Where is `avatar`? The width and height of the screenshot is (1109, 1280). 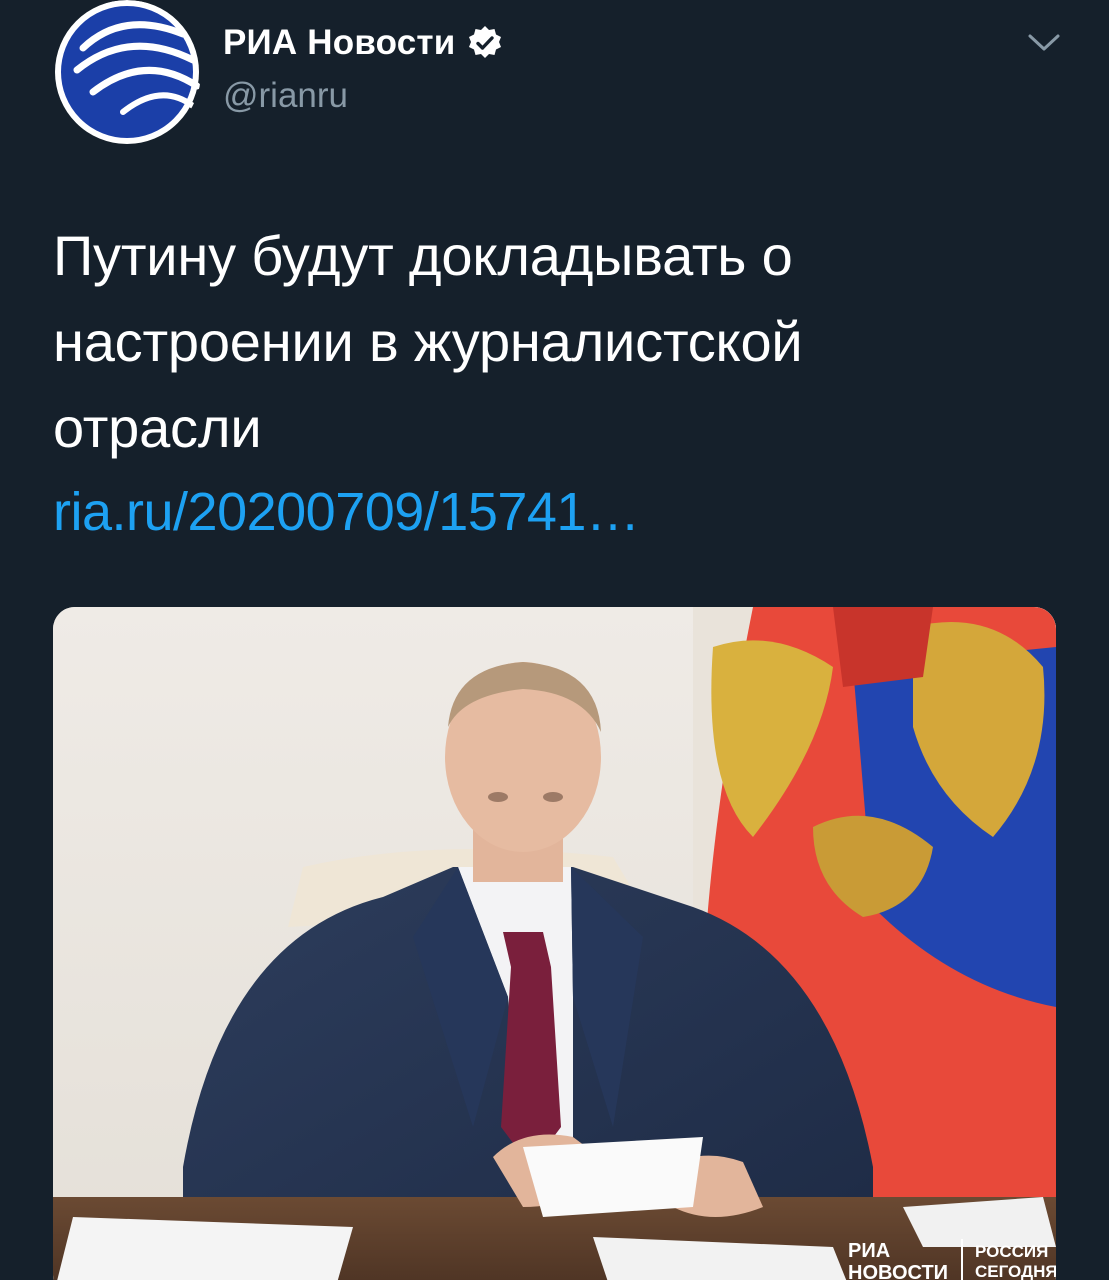
avatar is located at coordinates (127, 72).